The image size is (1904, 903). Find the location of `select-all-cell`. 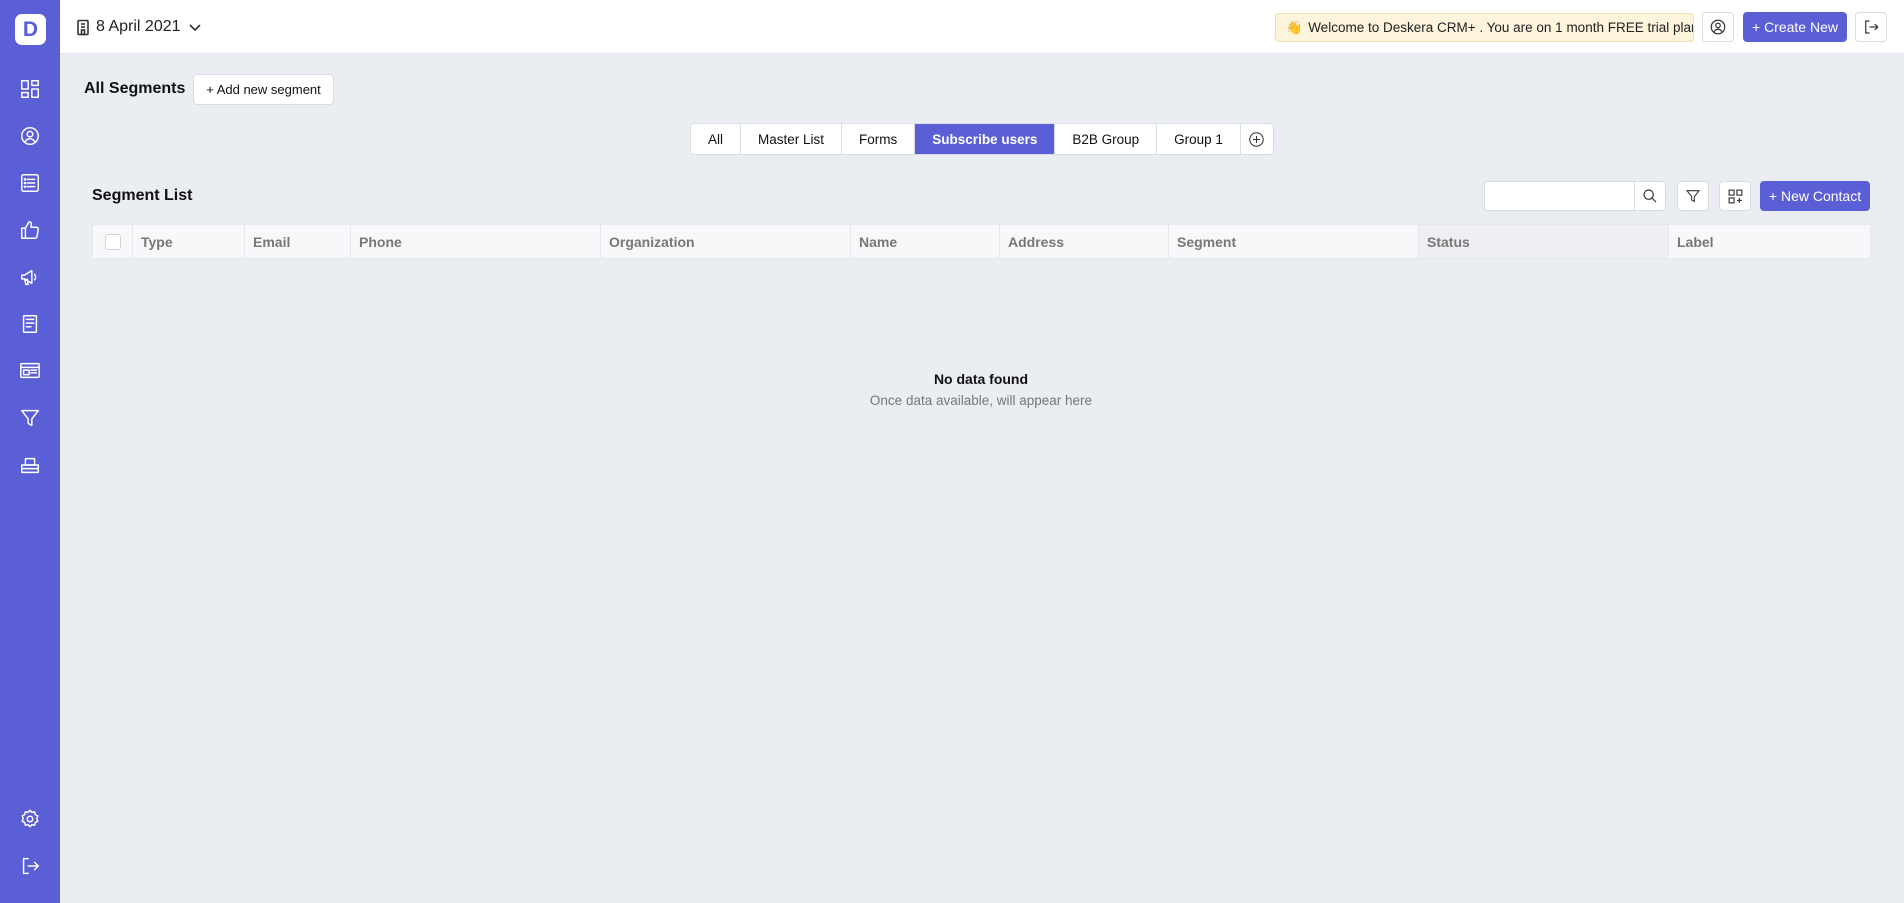

select-all-cell is located at coordinates (113, 241).